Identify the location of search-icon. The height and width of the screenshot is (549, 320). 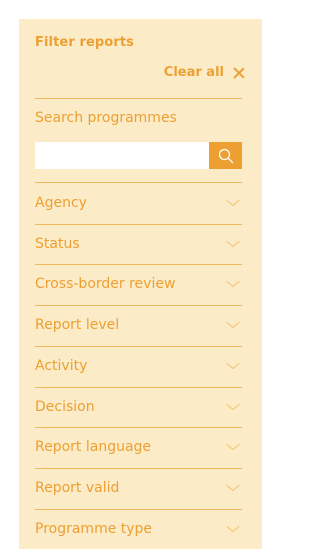
(225, 155).